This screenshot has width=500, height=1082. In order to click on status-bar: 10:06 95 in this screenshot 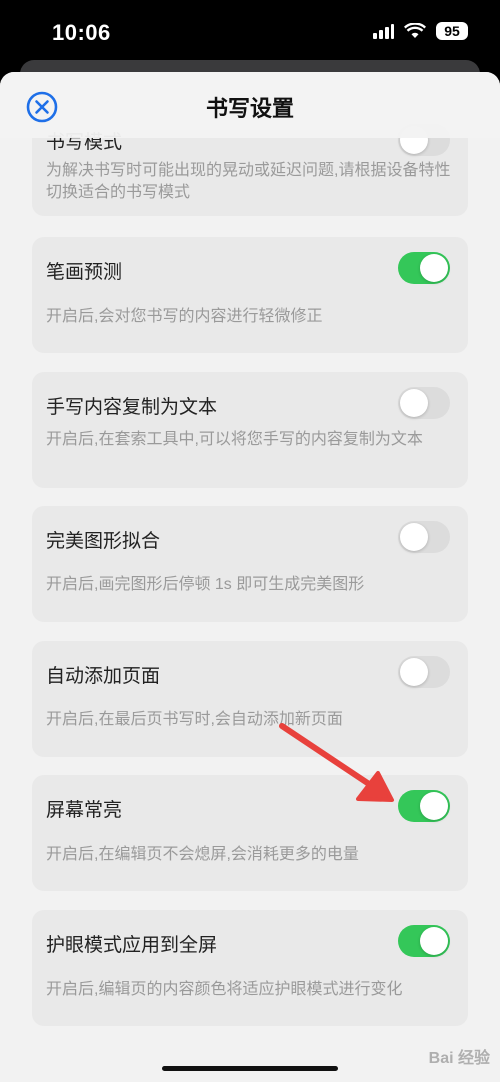, I will do `click(250, 33)`.